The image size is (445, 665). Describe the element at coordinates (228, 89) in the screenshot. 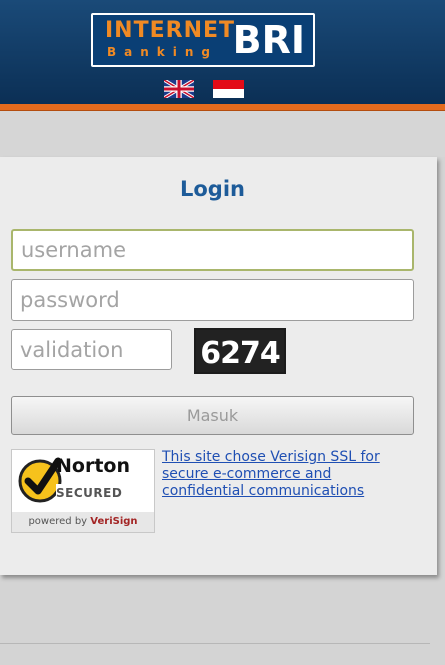

I see `indonesia-flag-icon` at that location.